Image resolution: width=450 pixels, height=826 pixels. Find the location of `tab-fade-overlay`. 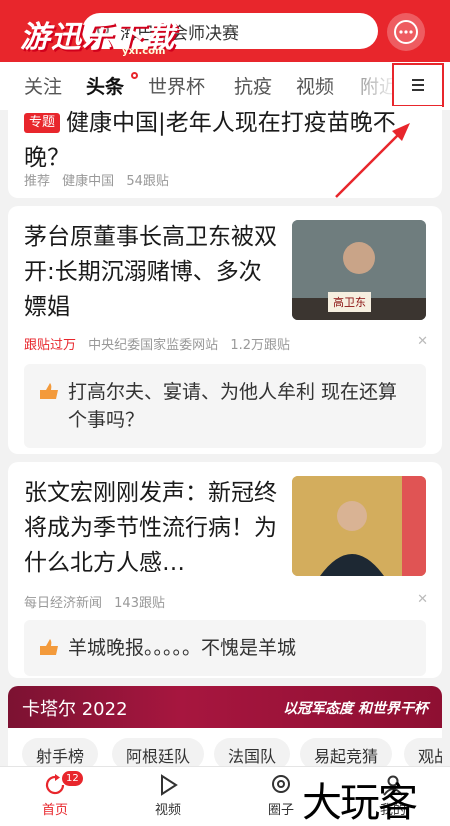

tab-fade-overlay is located at coordinates (365, 86).